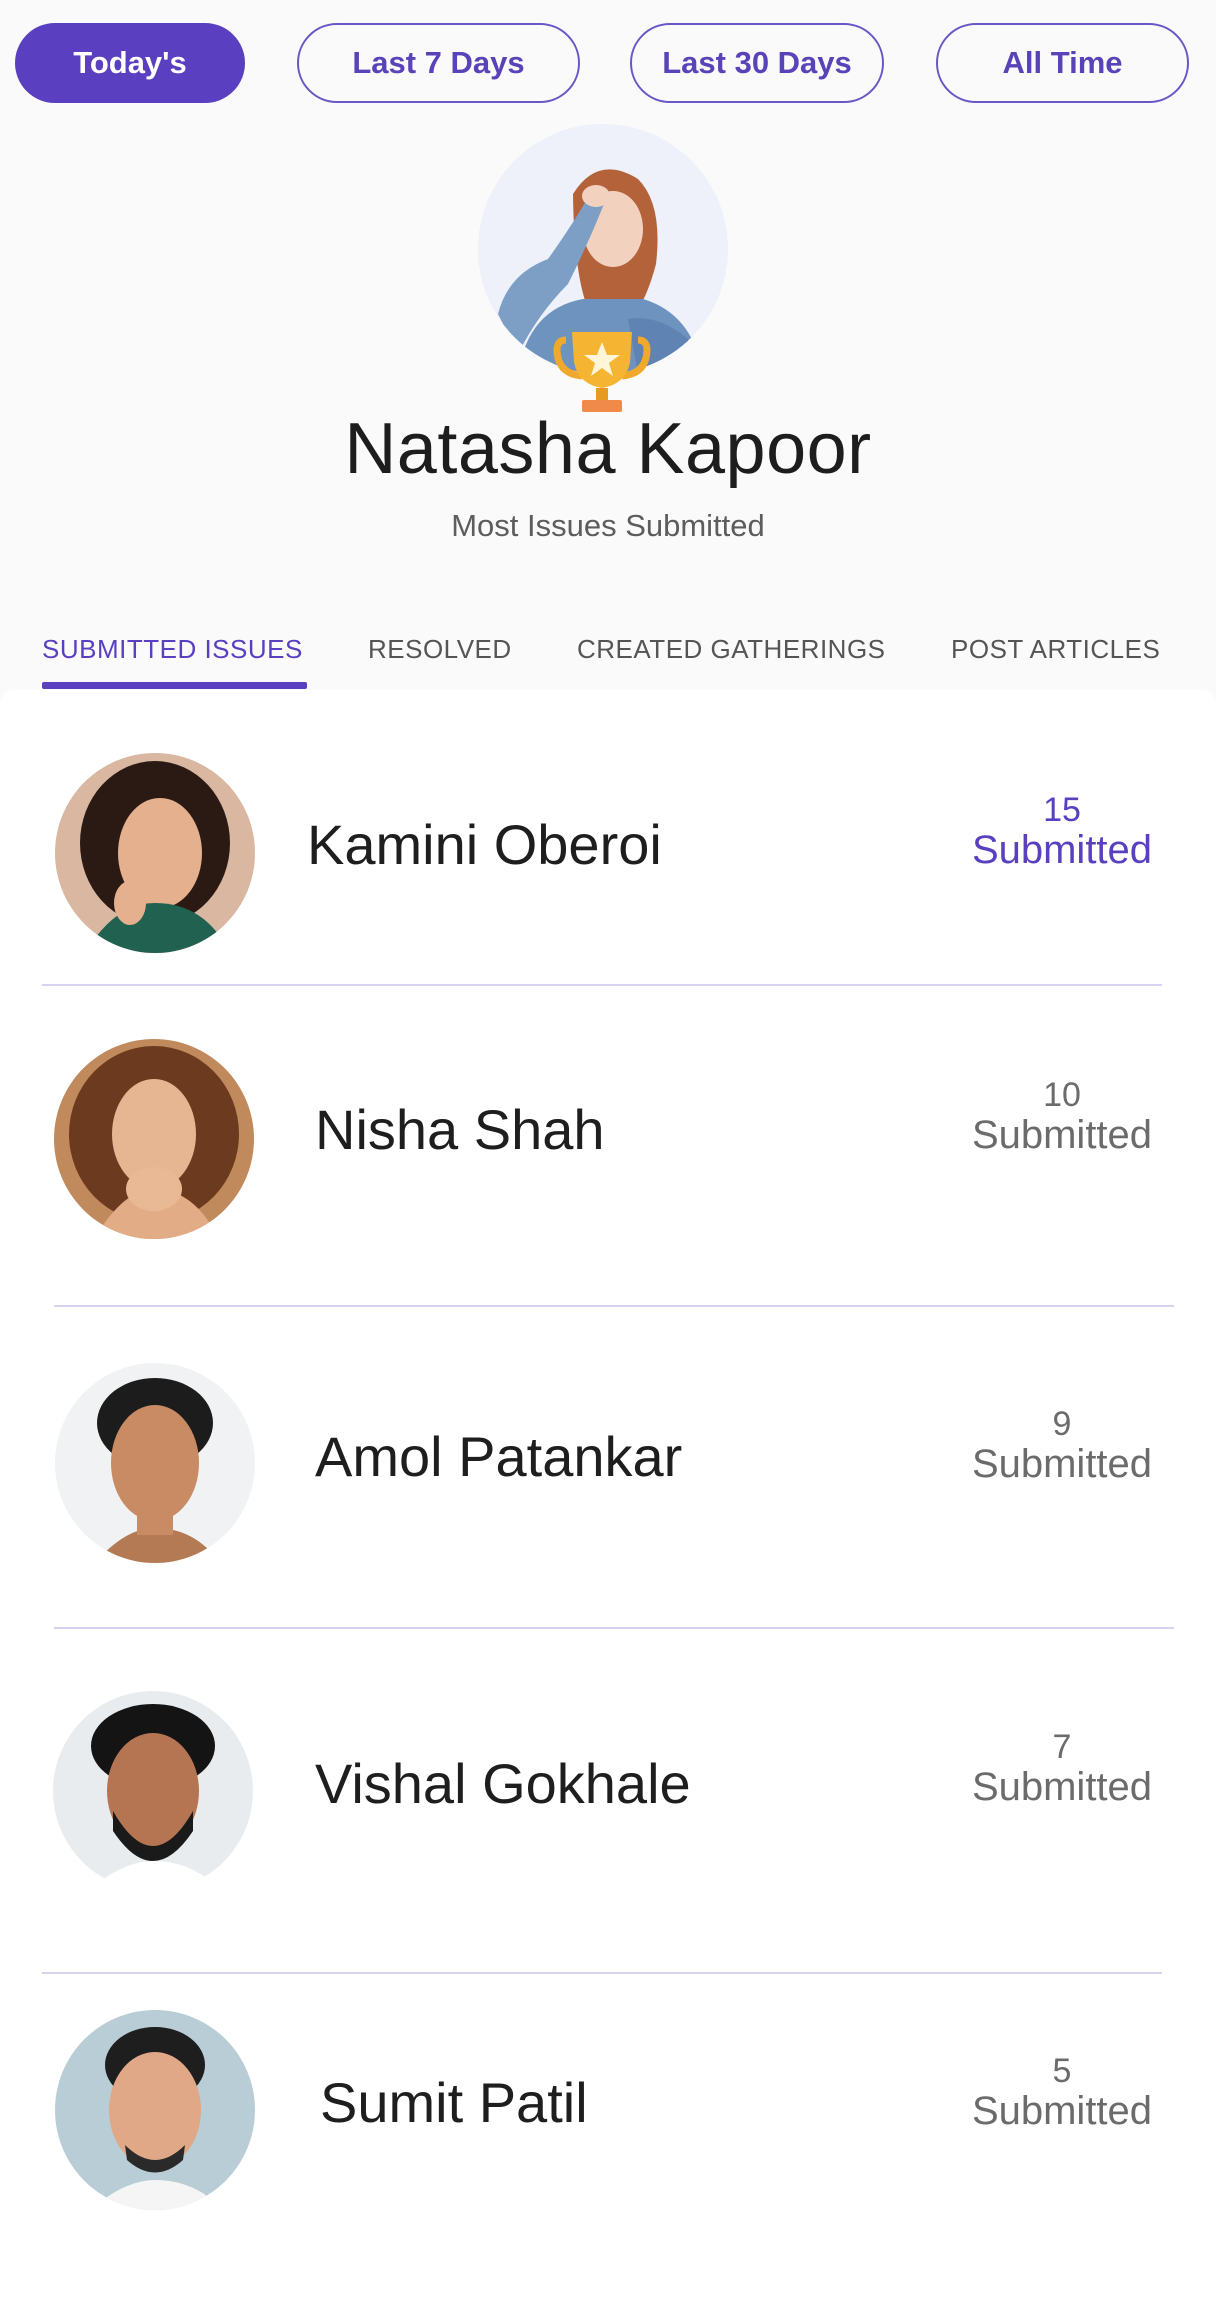 The image size is (1216, 2306). I want to click on count-value: 5, so click(1062, 2071).